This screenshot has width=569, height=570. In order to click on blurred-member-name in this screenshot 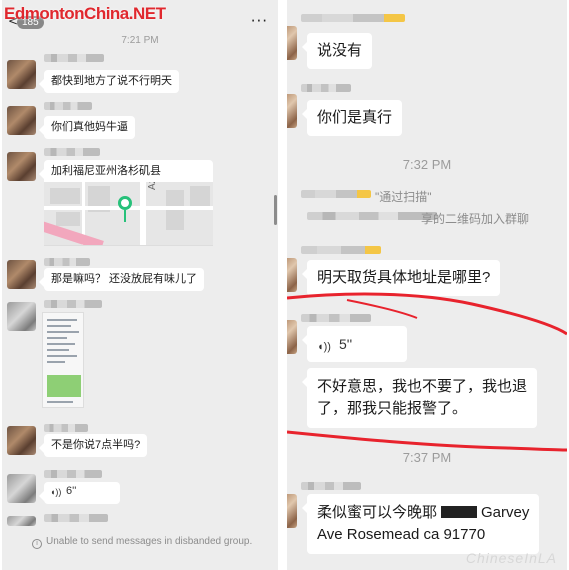, I will do `click(336, 194)`.